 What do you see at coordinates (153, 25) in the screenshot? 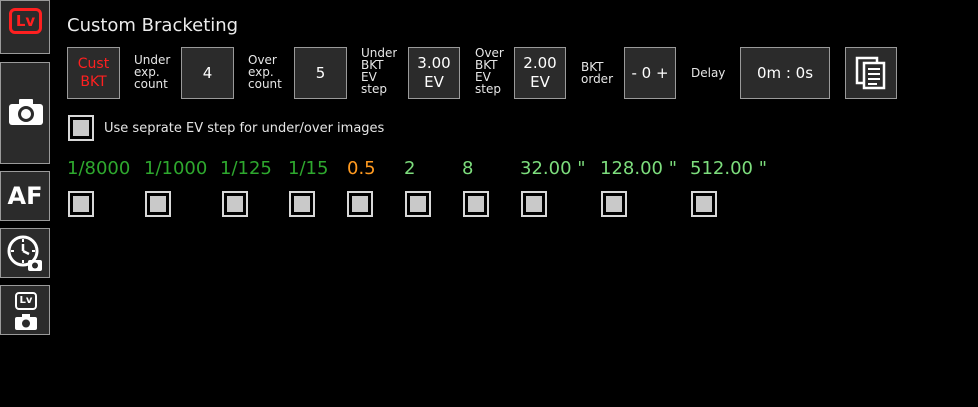
I see `page-title: Custom Bracketing` at bounding box center [153, 25].